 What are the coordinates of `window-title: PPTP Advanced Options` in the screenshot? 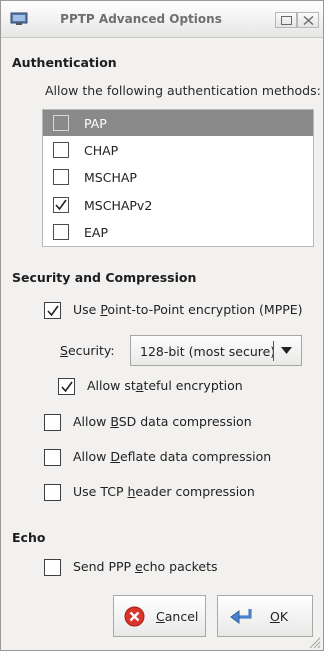 It's located at (141, 19).